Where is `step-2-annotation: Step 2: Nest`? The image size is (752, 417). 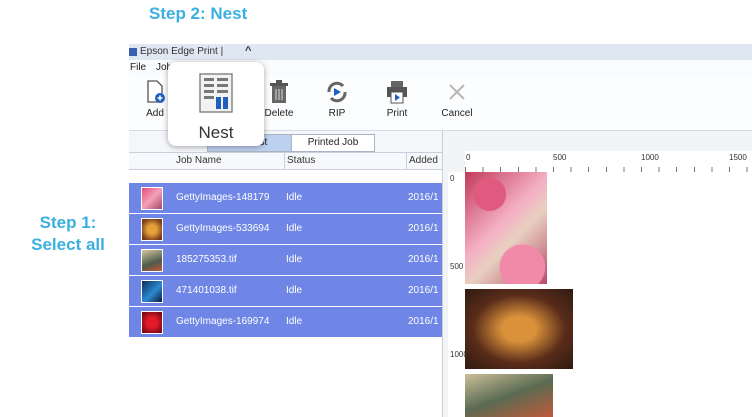 step-2-annotation: Step 2: Nest is located at coordinates (198, 13).